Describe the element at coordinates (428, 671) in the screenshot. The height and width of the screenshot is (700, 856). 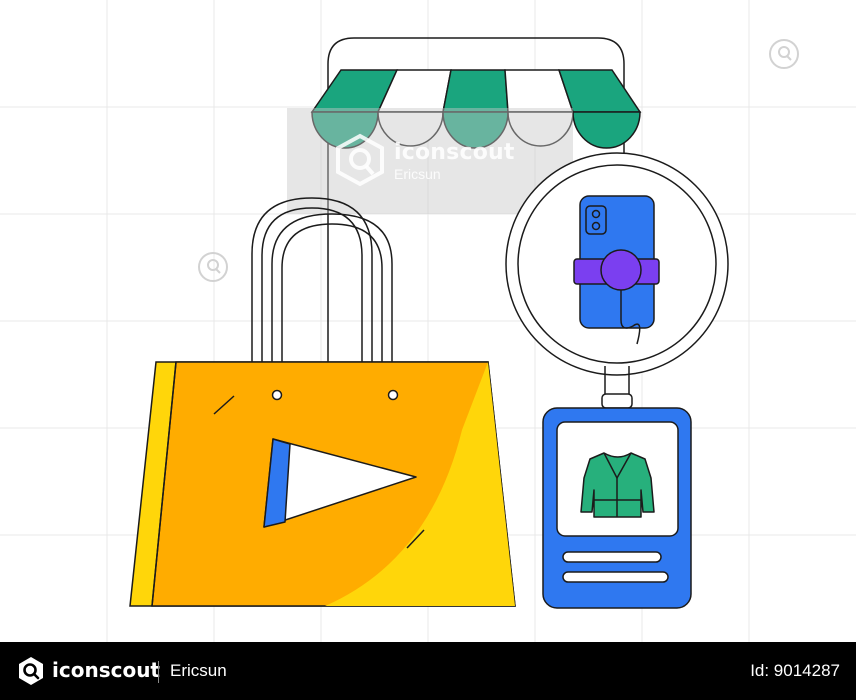
I see `footer-bar: iconscout Ericsun Id: 9014287` at that location.